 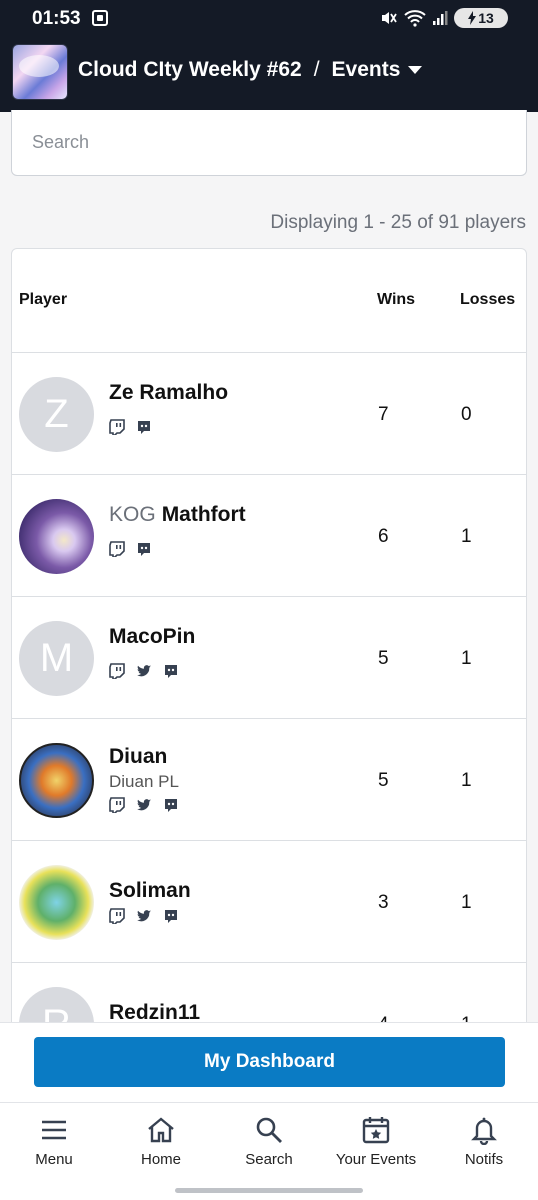 What do you see at coordinates (269, 536) in the screenshot?
I see `table-row: KOG Mathfort 6 1` at bounding box center [269, 536].